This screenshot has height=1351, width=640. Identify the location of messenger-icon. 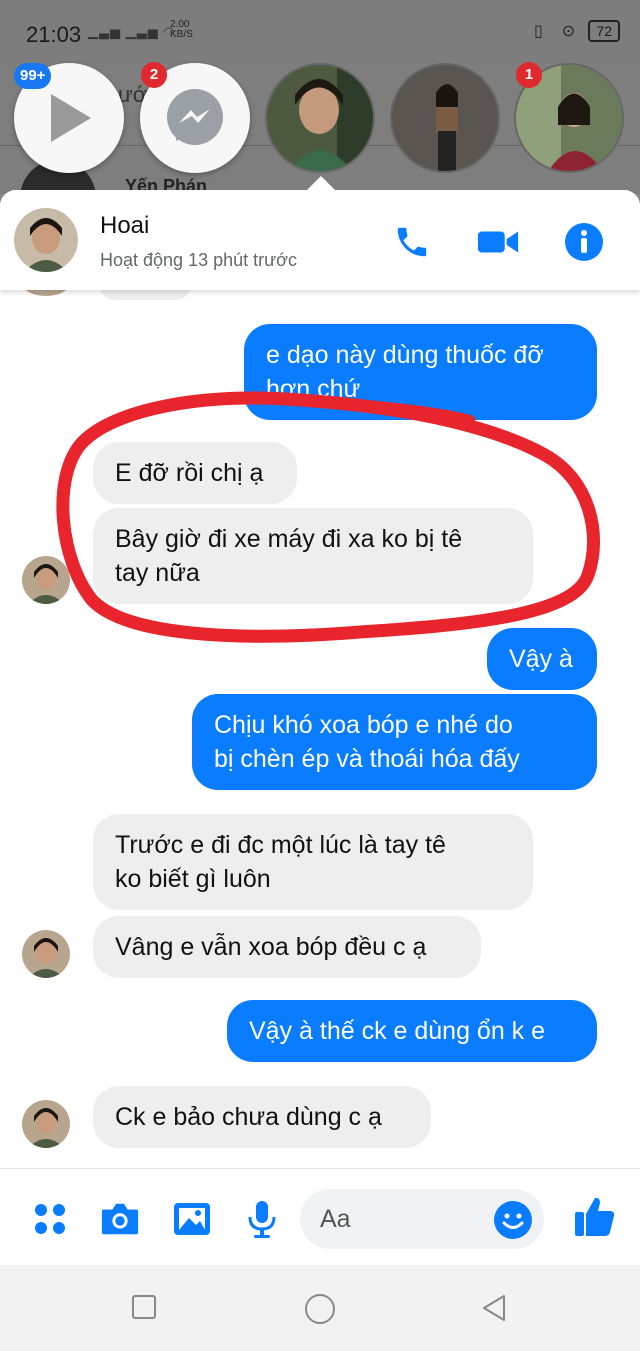
(195, 117).